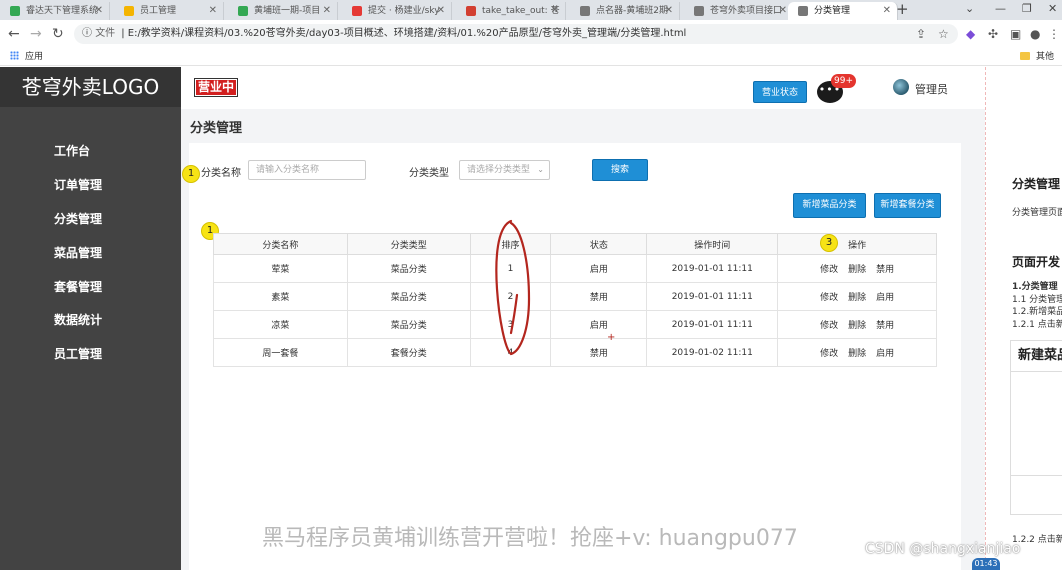 The image size is (1062, 570). I want to click on watermark-text: 黑马程序员黄埔训练营开营啦！抢座+v: huangpu077, so click(530, 538).